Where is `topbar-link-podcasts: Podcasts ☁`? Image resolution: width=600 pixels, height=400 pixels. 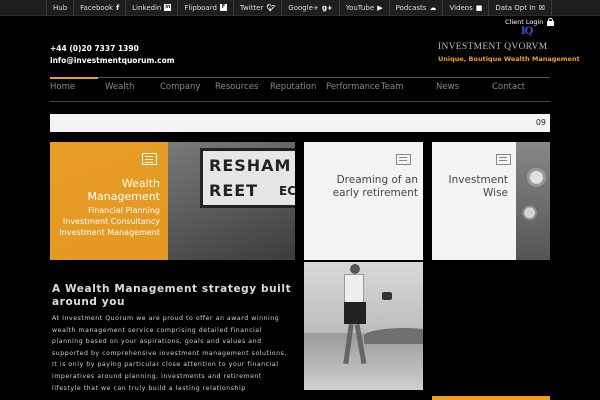
topbar-link-podcasts: Podcasts ☁ is located at coordinates (417, 8).